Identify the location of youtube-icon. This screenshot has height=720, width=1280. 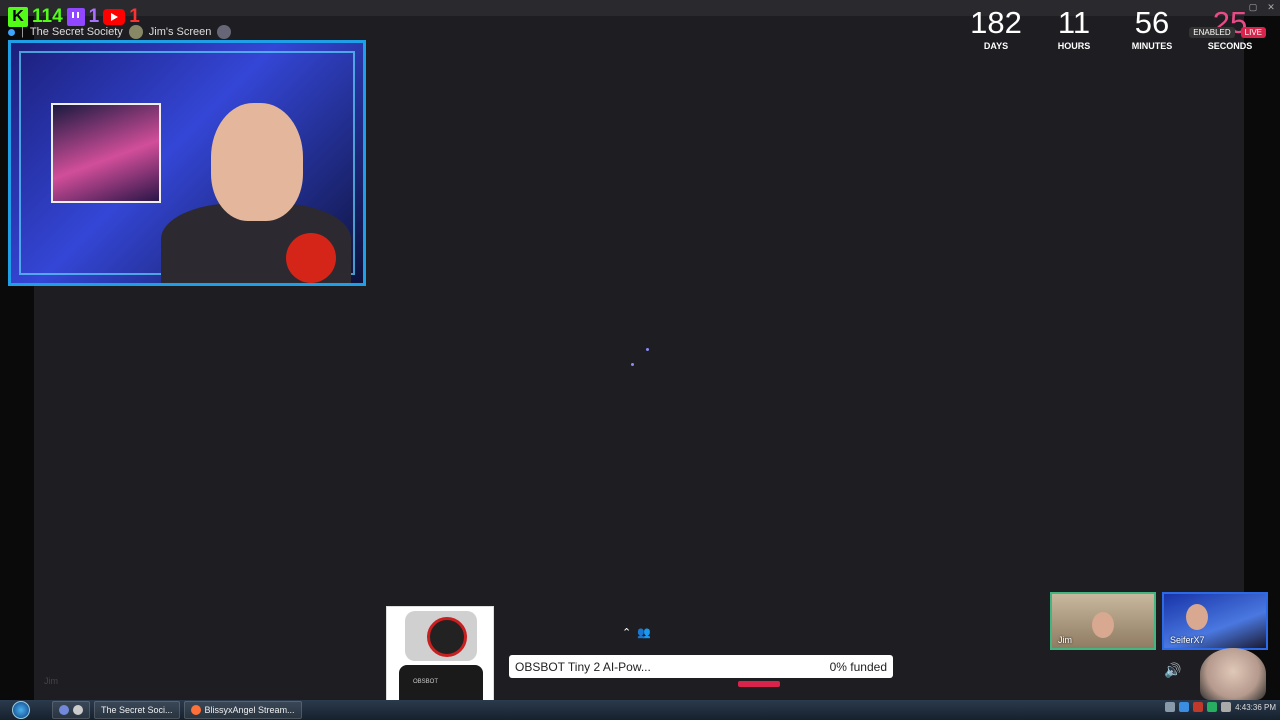
(114, 17).